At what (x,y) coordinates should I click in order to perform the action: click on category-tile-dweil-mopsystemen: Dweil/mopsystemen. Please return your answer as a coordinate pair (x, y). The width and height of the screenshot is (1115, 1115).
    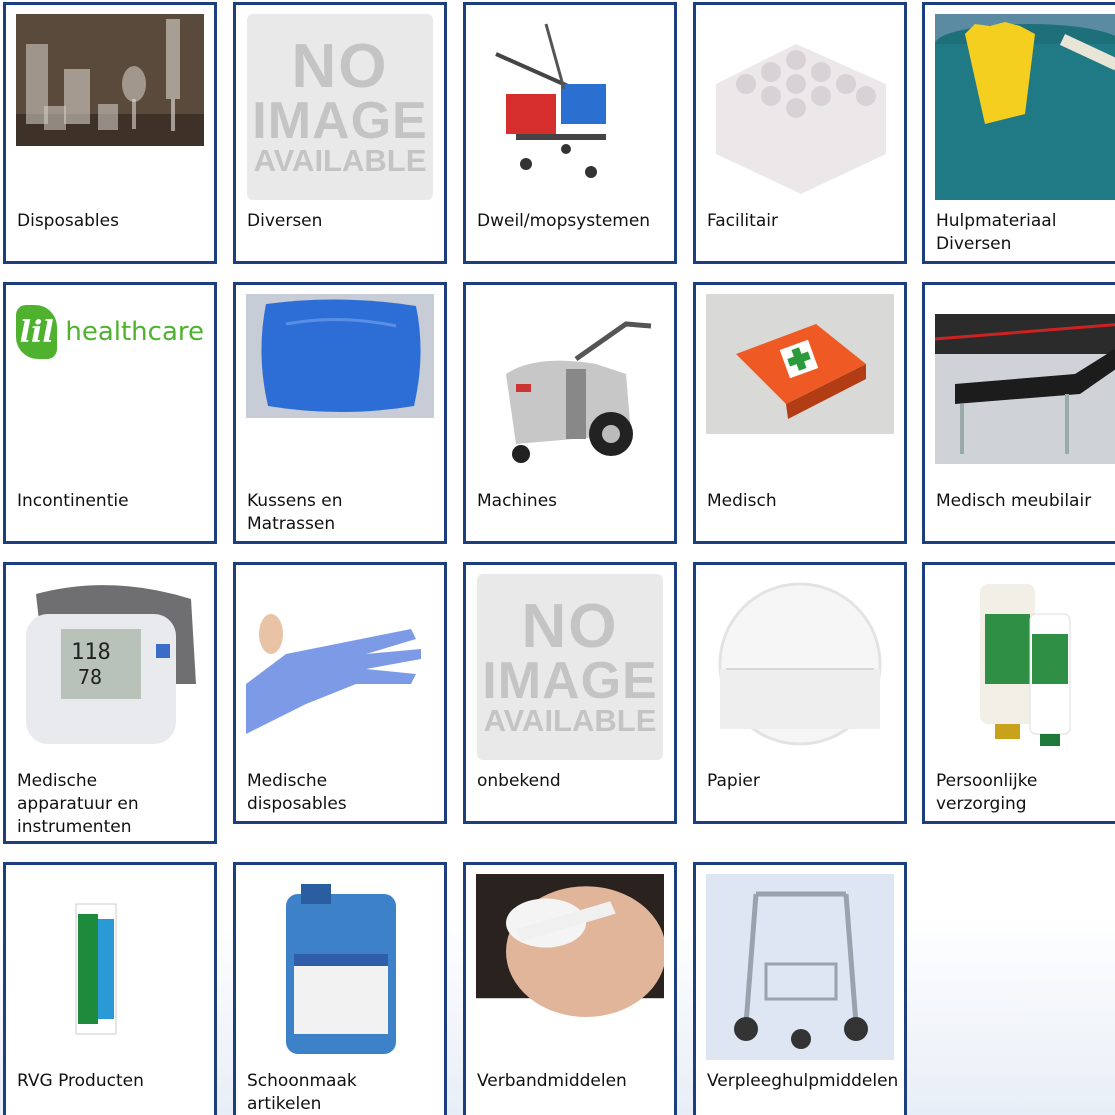
    Looking at the image, I should click on (570, 133).